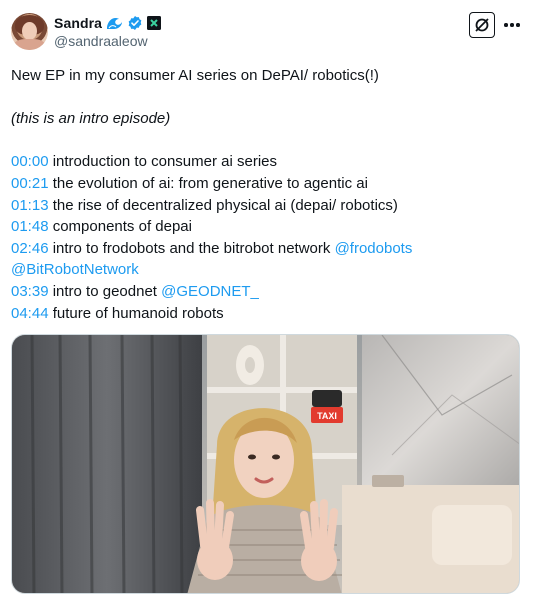  I want to click on chapter-item: 00:00 introduction to consumer ai series, so click(144, 162).